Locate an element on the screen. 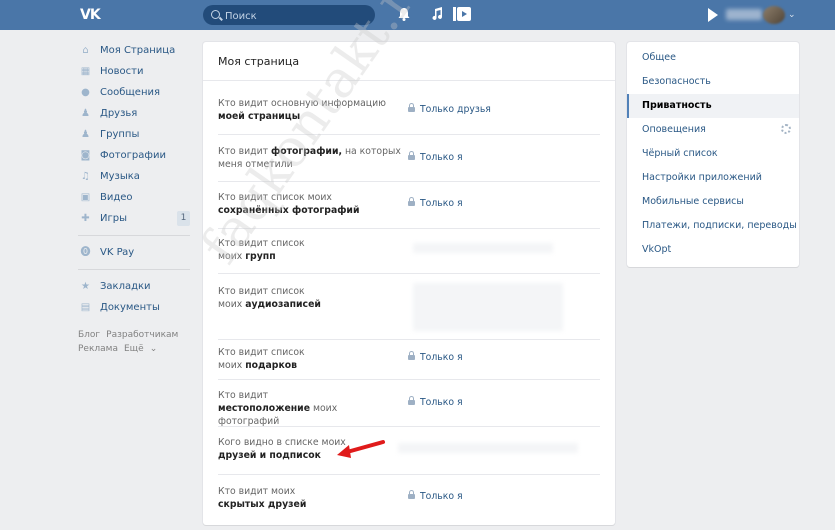 The width and height of the screenshot is (835, 530). sidebar-item-label: Новости is located at coordinates (122, 71).